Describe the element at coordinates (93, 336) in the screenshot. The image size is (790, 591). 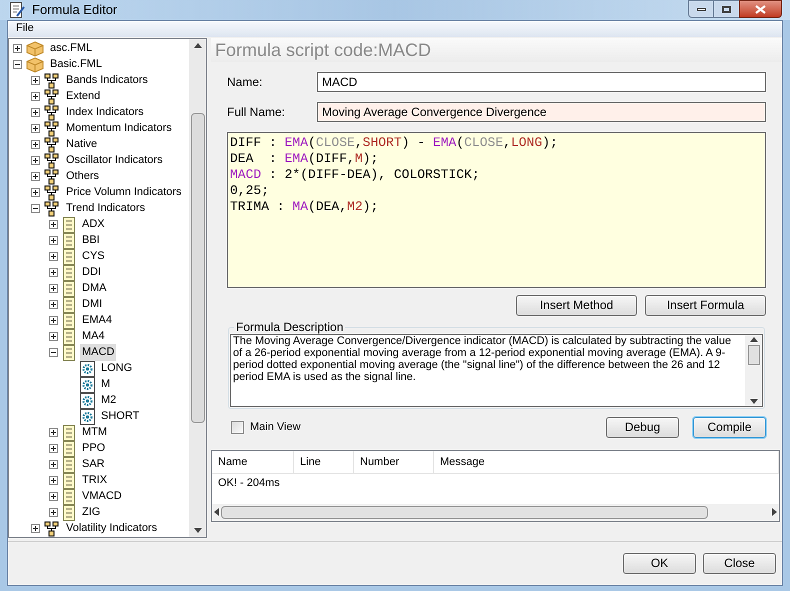
I see `tree-item: MA4` at that location.